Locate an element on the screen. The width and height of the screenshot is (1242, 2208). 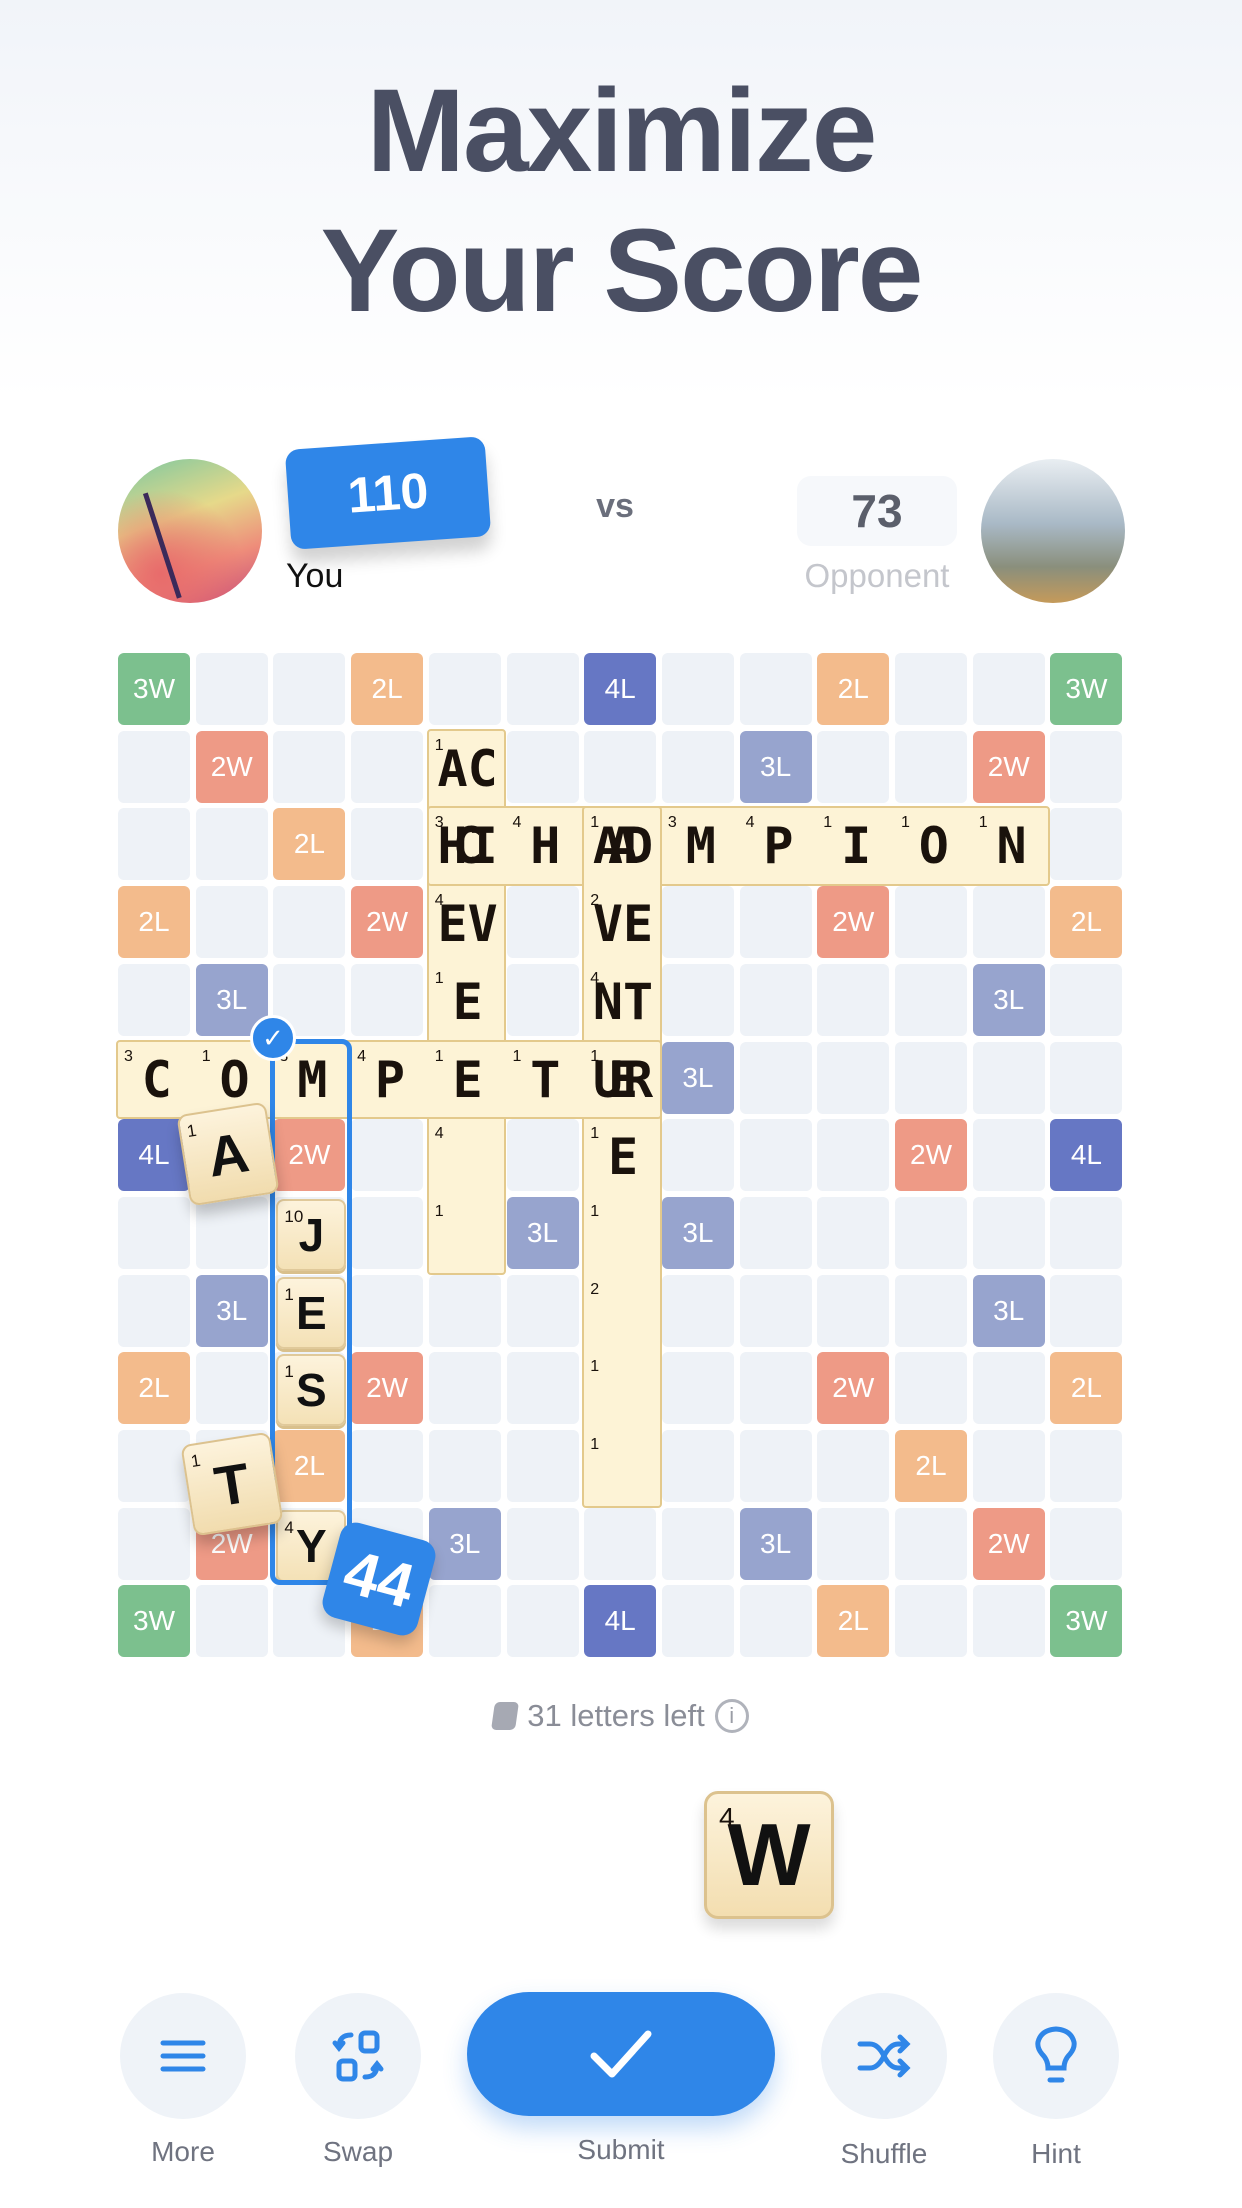
dragging-tile-t: 1T is located at coordinates (232, 1484).